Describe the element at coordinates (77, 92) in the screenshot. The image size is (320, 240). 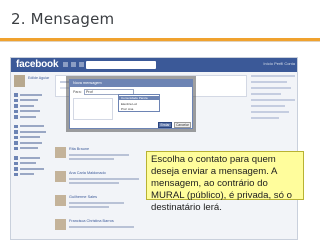
I see `to-label: Para:` at that location.